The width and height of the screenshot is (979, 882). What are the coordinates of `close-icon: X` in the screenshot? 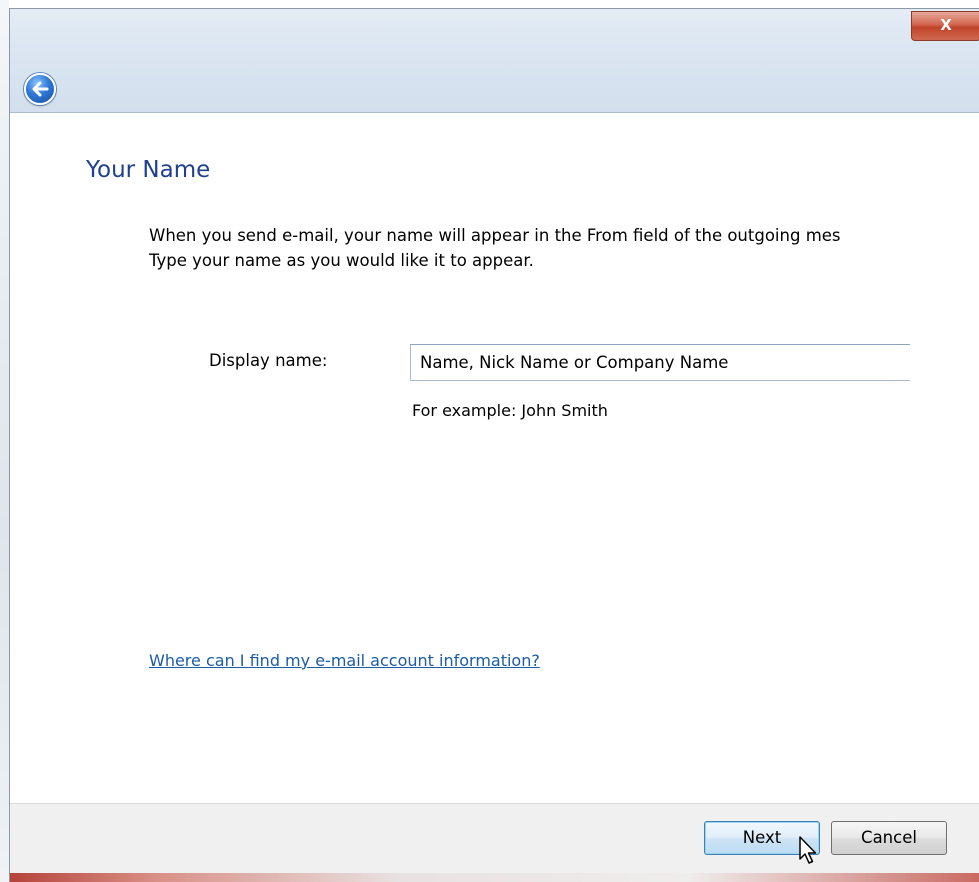 It's located at (946, 25).